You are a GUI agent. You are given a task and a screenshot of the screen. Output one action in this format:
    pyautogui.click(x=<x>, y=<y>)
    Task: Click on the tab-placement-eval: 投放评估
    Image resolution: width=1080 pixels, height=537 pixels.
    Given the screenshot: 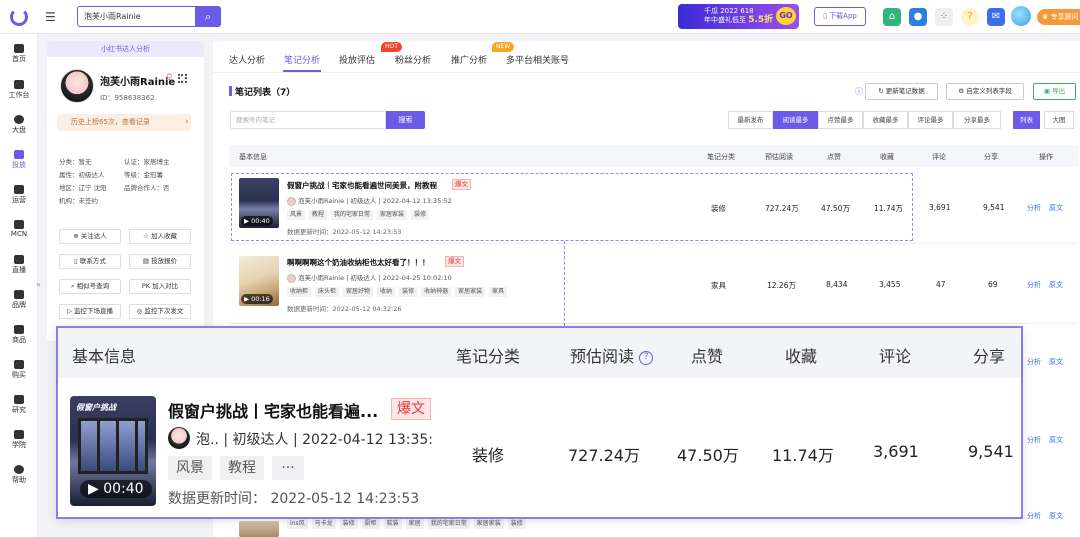 What is the action you would take?
    pyautogui.click(x=357, y=59)
    